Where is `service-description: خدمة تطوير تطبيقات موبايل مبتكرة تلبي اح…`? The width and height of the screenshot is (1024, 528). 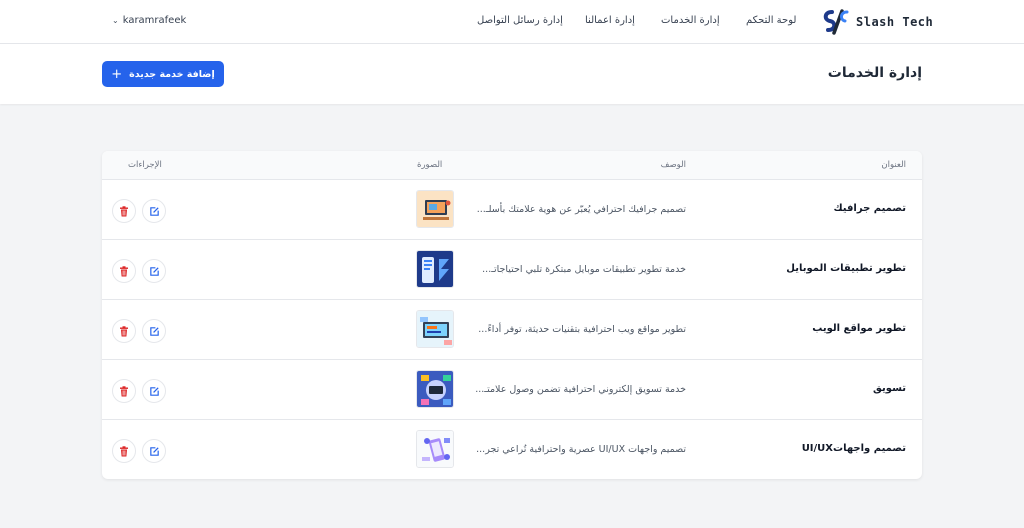
service-description: خدمة تطوير تطبيقات موبايل مبتكرة تلبي اح… is located at coordinates (584, 269).